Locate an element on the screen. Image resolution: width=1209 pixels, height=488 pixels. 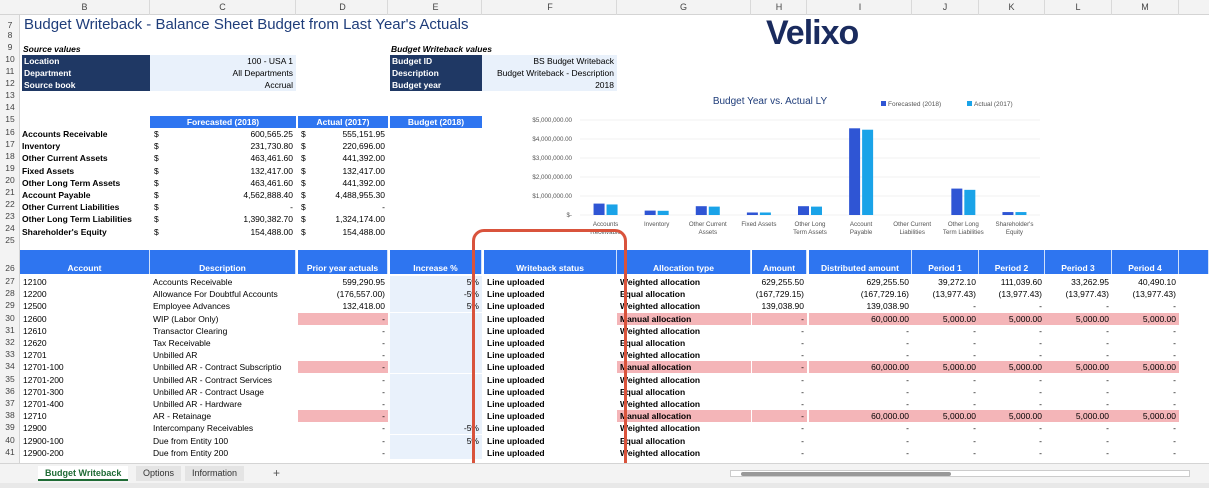
grid-cell-desc: Unbilled AR - Contract Services is located at coordinates (223, 380).